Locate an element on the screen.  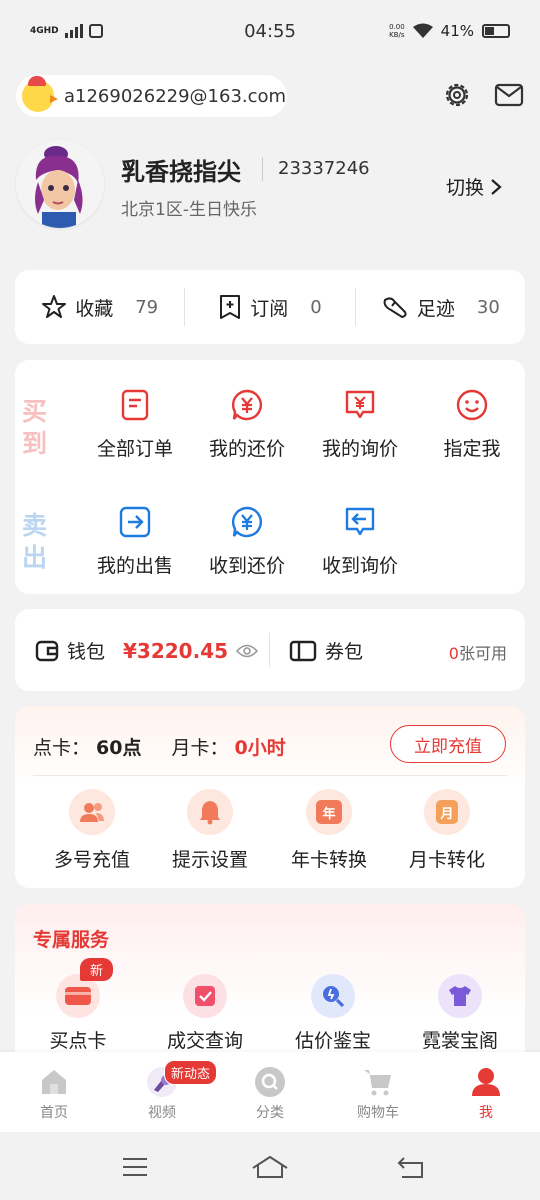
user-id: 23337246 is located at coordinates (324, 168).